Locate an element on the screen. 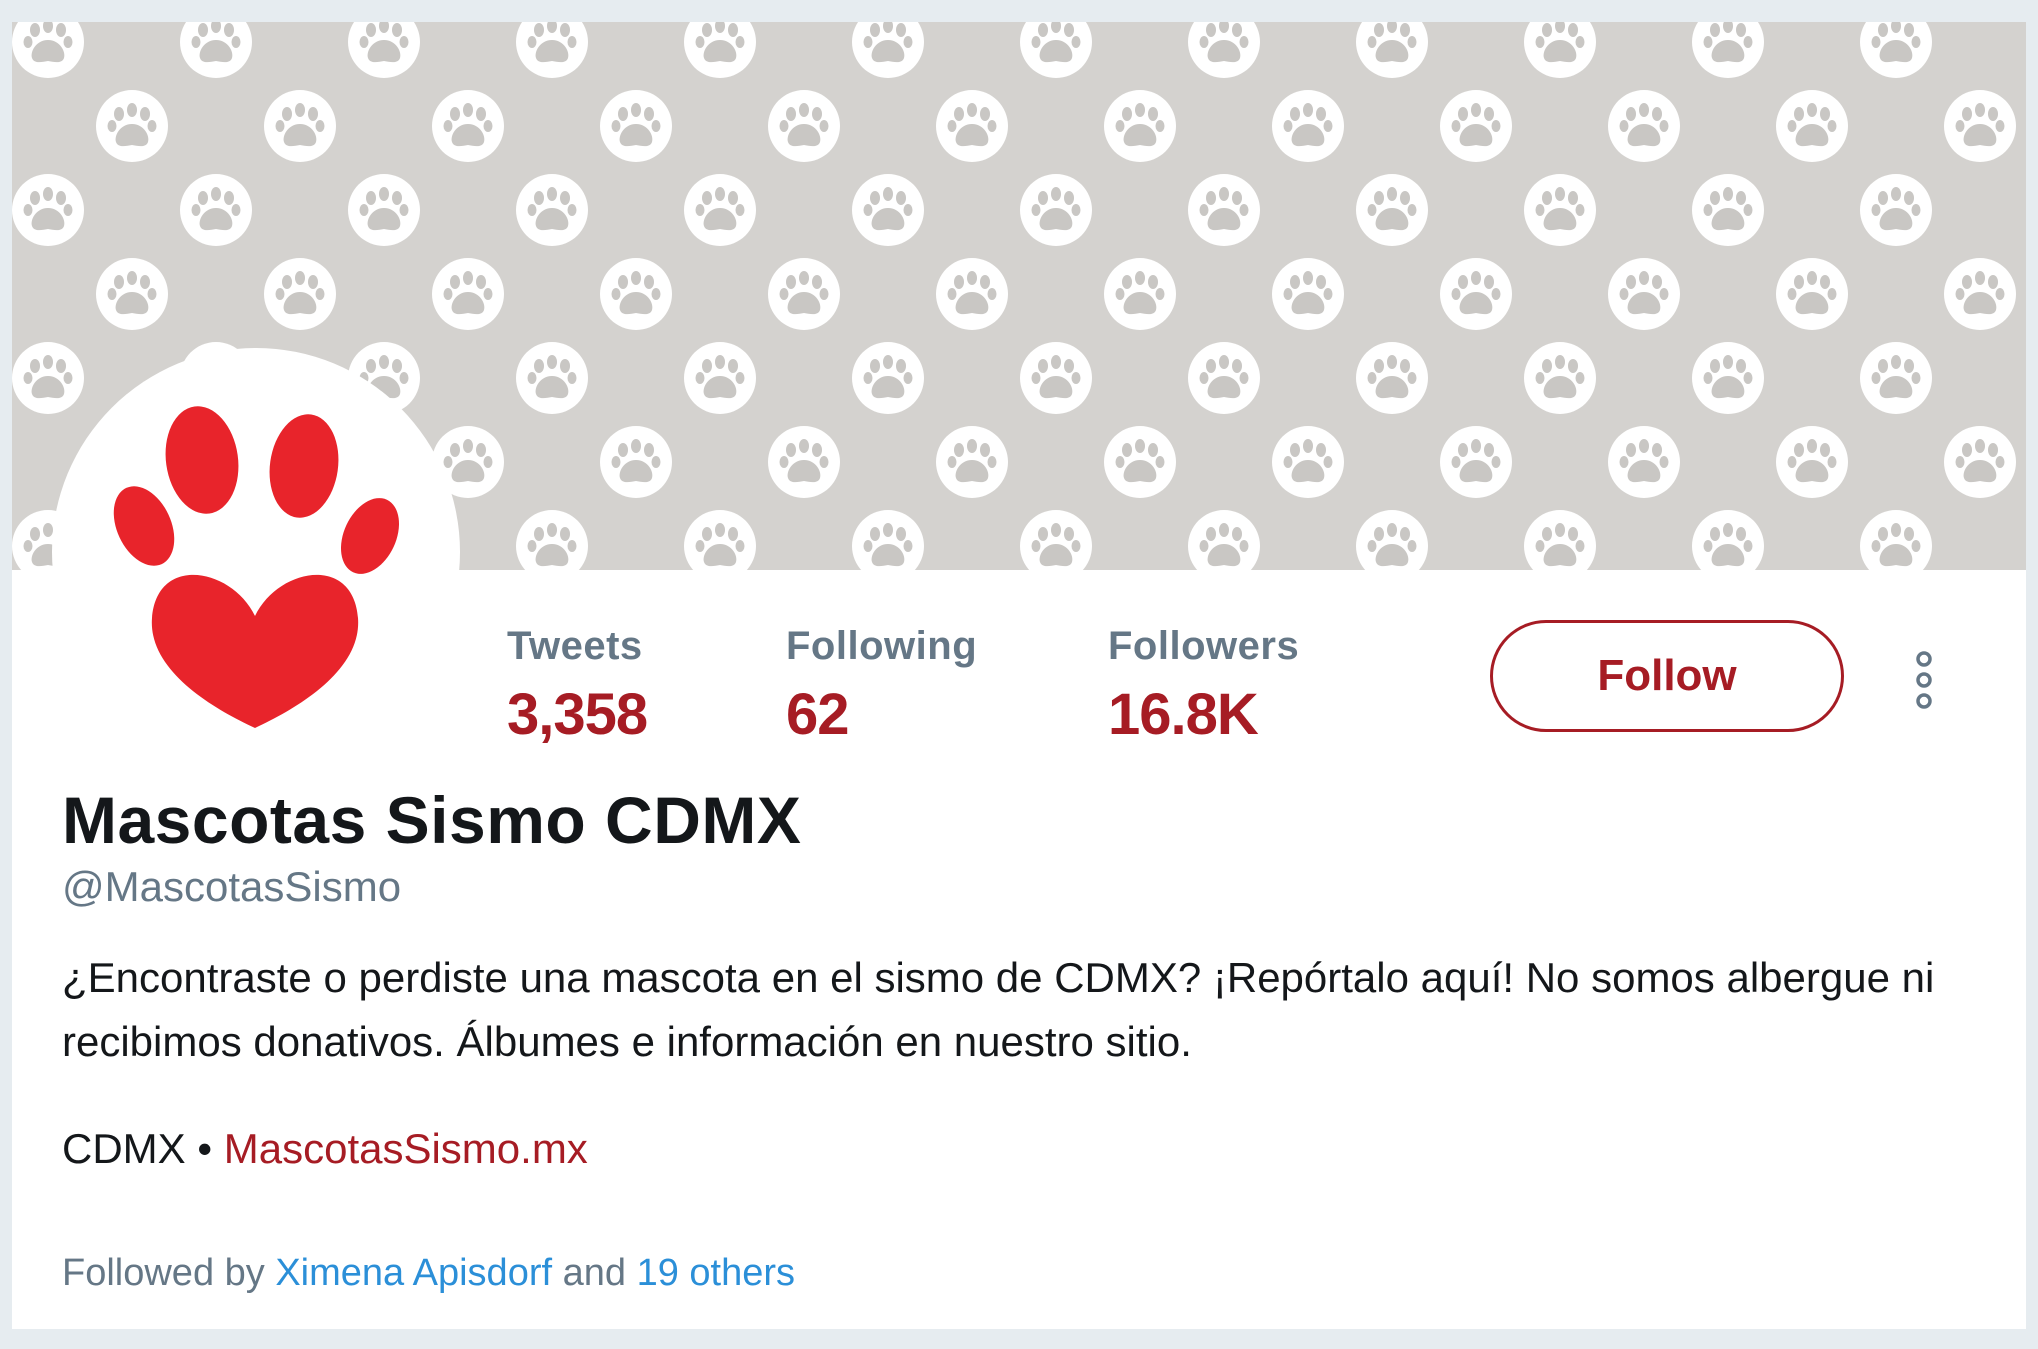 The width and height of the screenshot is (2038, 1349). following-stat: Following 62 is located at coordinates (881, 686).